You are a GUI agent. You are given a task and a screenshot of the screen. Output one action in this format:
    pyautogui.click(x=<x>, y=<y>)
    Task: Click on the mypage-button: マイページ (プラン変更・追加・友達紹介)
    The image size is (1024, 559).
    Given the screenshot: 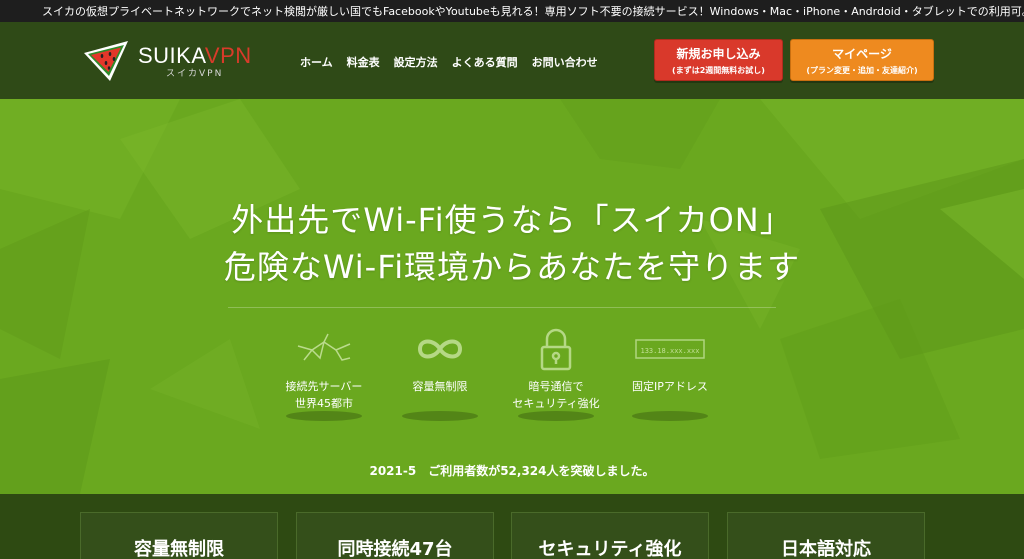 What is the action you would take?
    pyautogui.click(x=862, y=60)
    